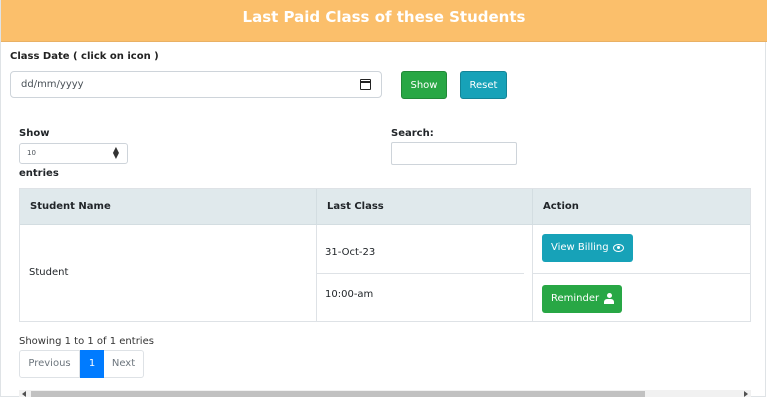 Image resolution: width=768 pixels, height=397 pixels. I want to click on pagination-previous: Previous, so click(49, 364).